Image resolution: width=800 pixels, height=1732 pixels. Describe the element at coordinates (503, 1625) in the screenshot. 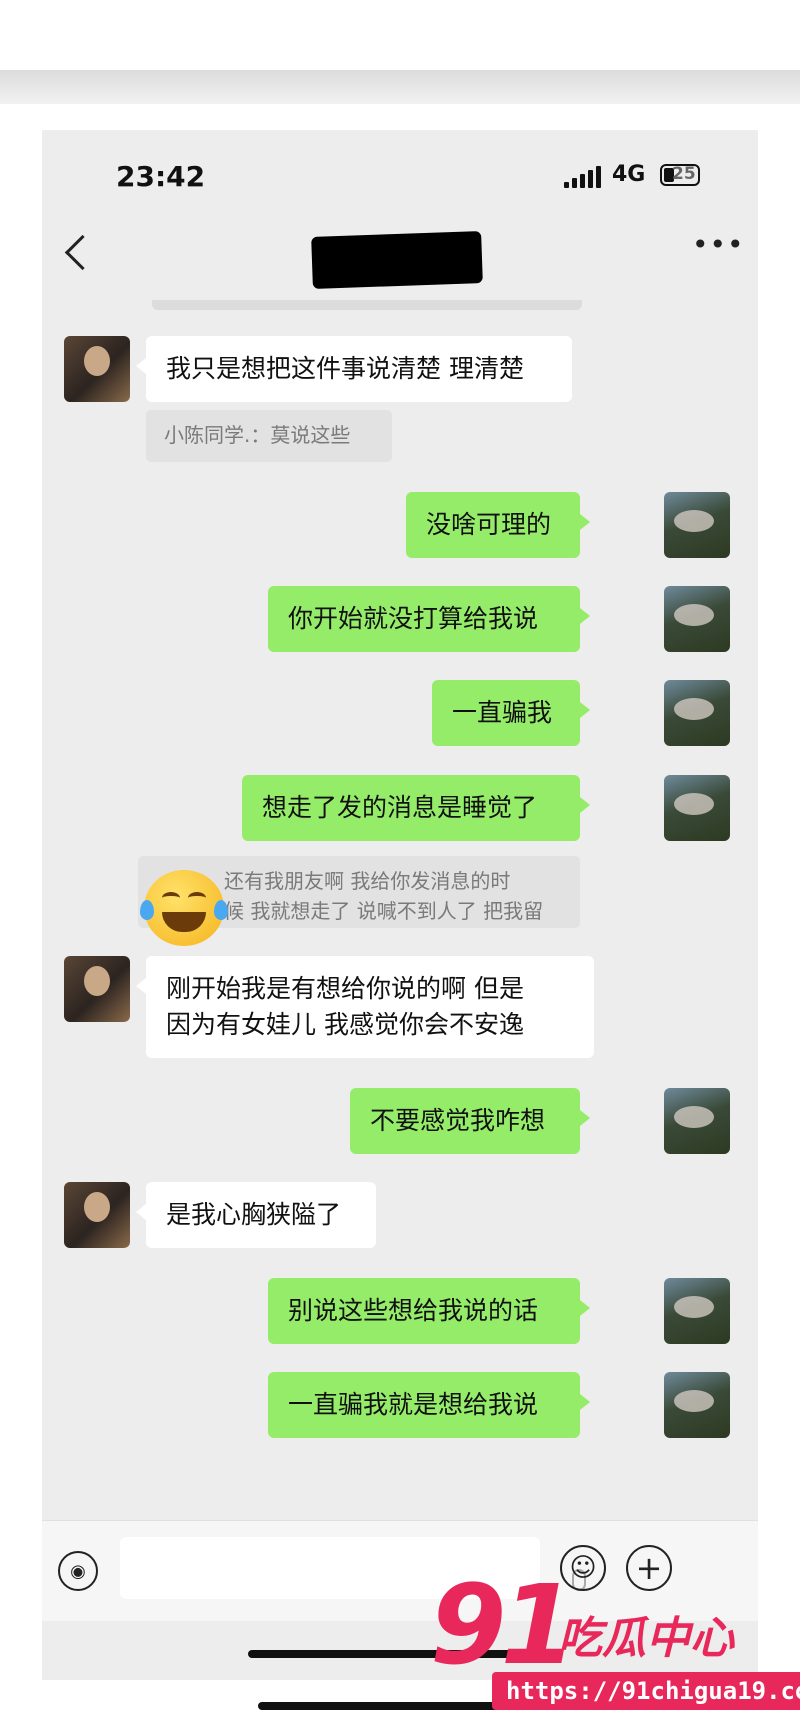

I see `watermark-number: 91` at that location.